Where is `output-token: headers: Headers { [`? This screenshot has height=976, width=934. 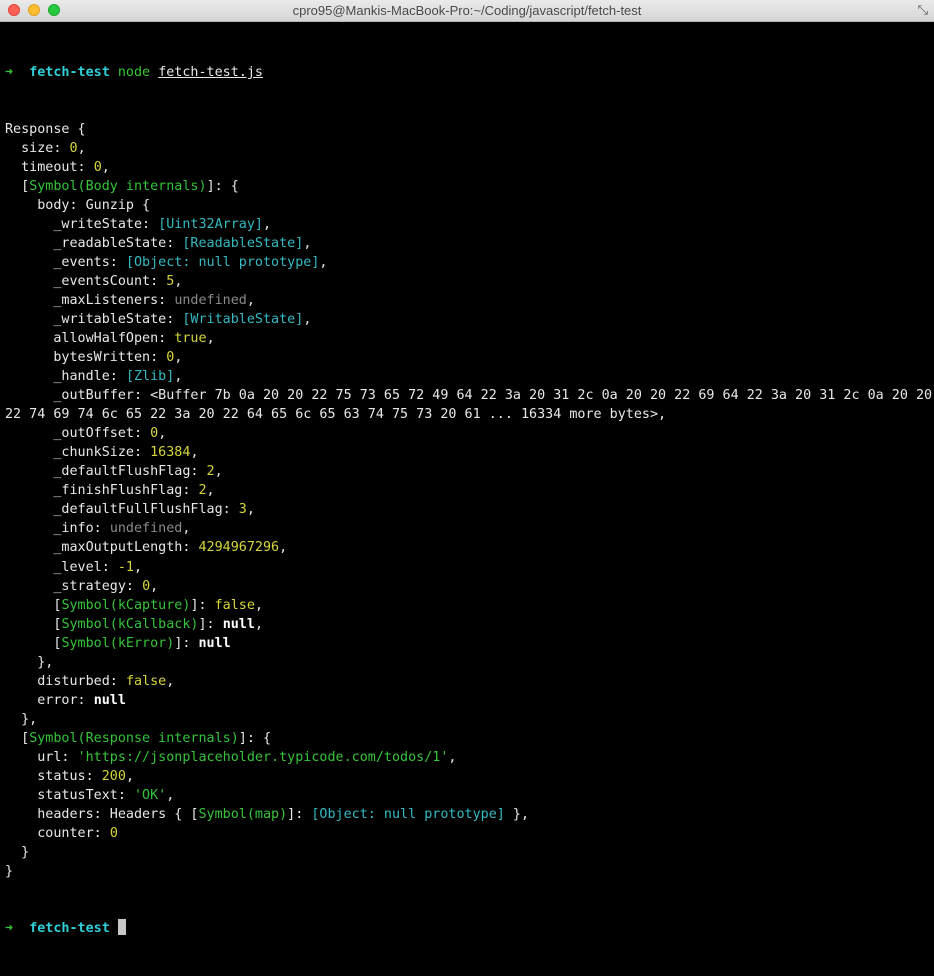
output-token: headers: Headers { [ is located at coordinates (102, 814).